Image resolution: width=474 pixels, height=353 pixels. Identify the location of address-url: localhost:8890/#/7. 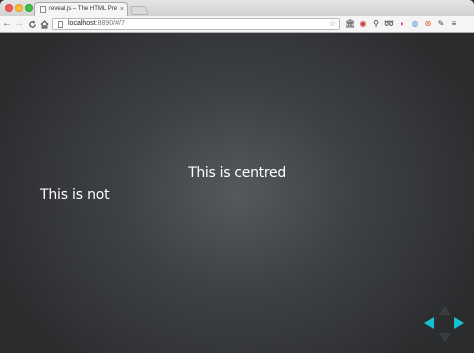
(96, 24).